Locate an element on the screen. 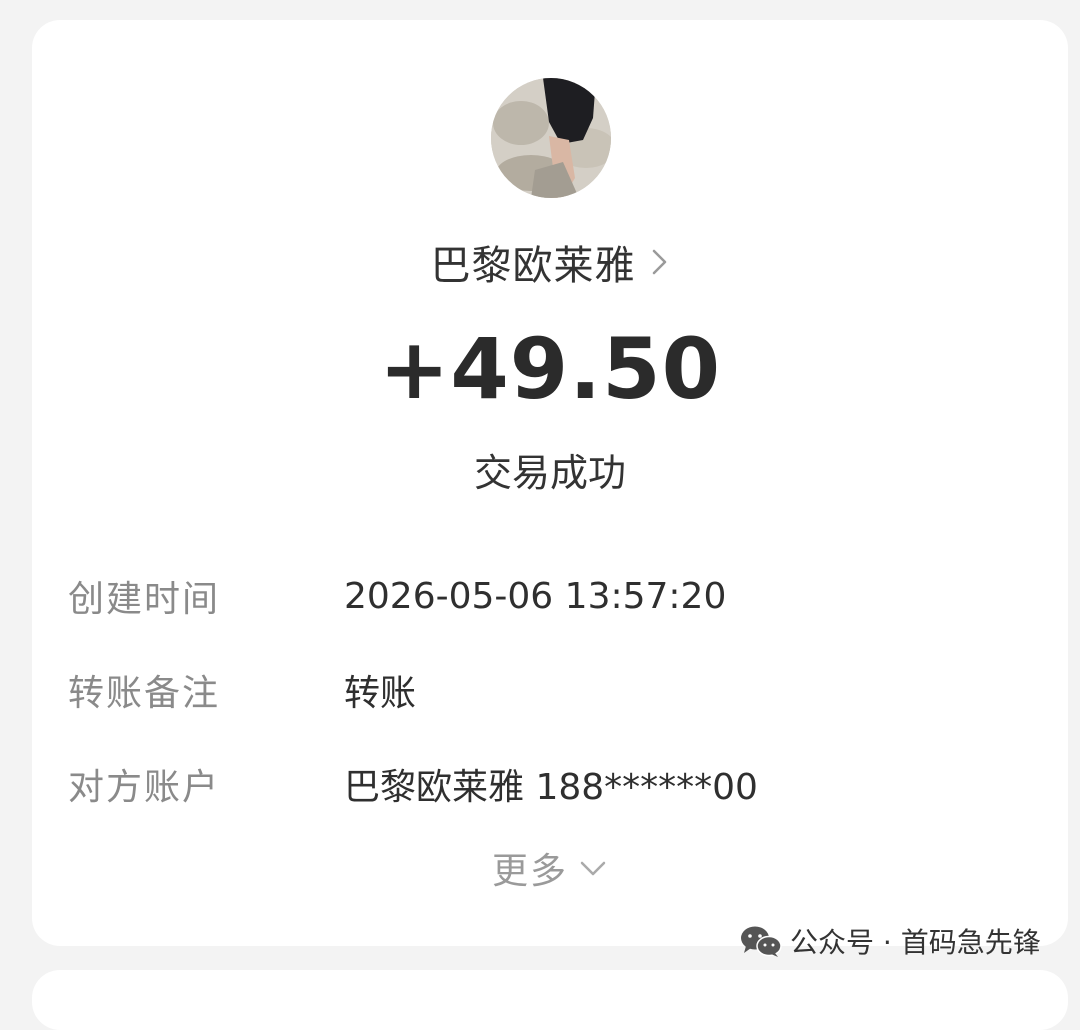 The width and height of the screenshot is (1080, 1030). payee-name-row: 巴黎欧莱雅 is located at coordinates (550, 262).